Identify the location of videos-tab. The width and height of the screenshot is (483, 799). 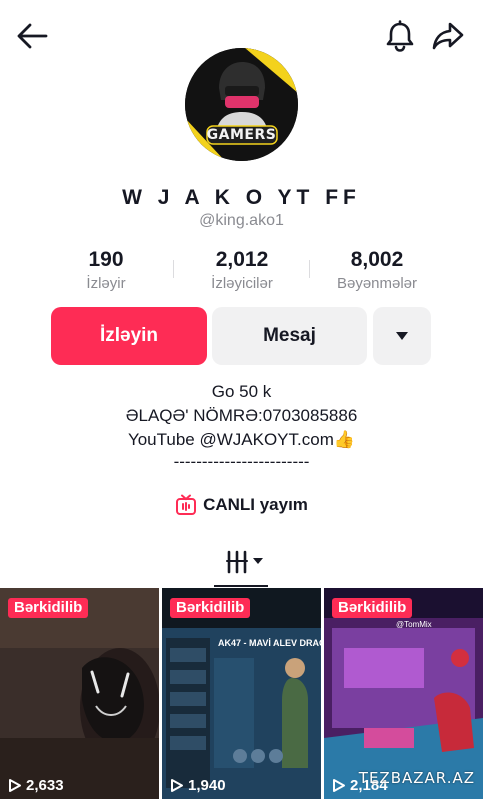
(246, 562).